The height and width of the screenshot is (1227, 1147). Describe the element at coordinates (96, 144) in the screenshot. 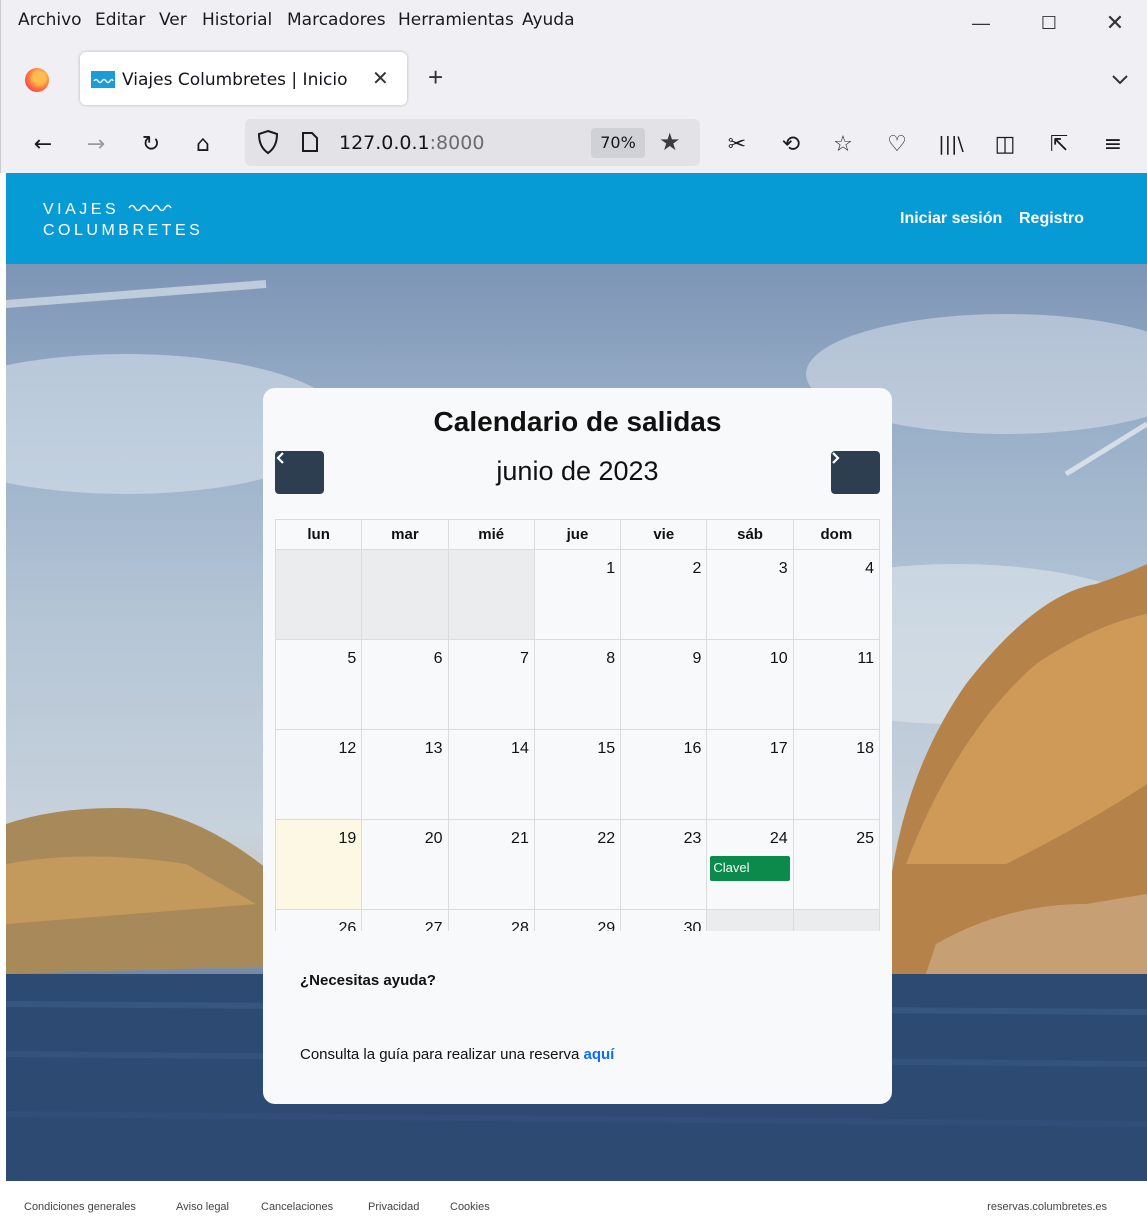

I see `forward-icon: →` at that location.